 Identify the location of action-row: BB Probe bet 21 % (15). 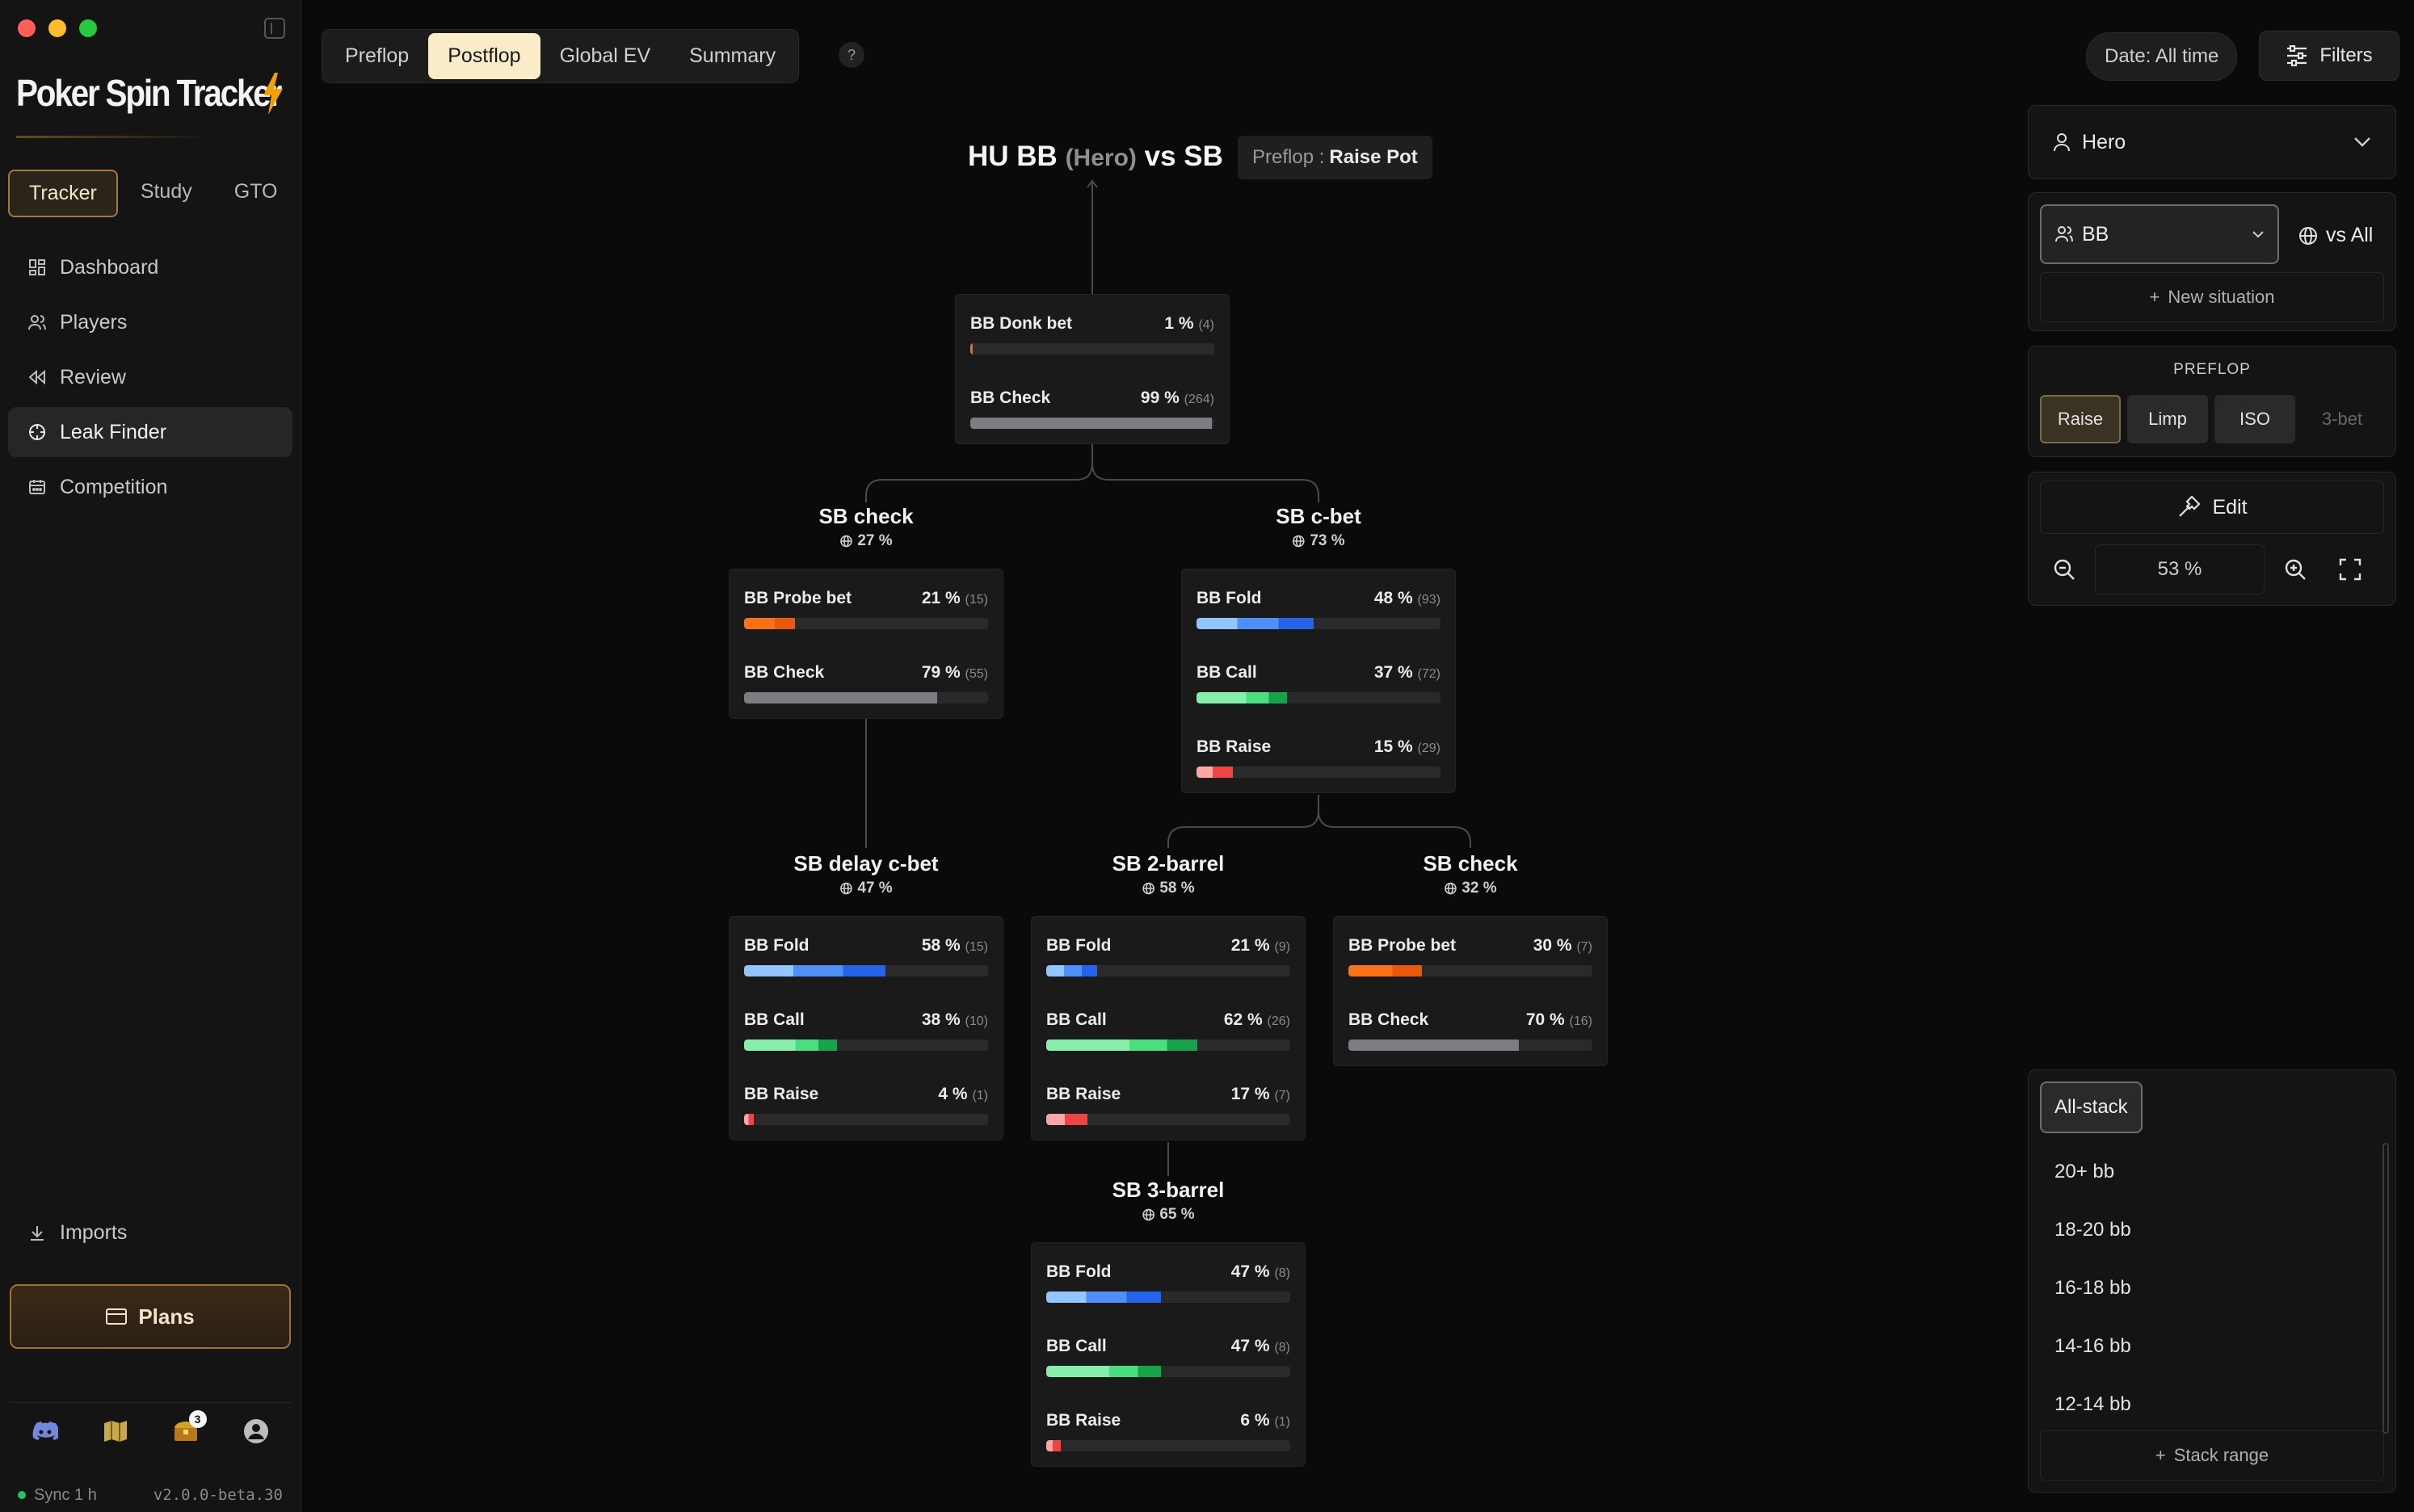
(866, 606).